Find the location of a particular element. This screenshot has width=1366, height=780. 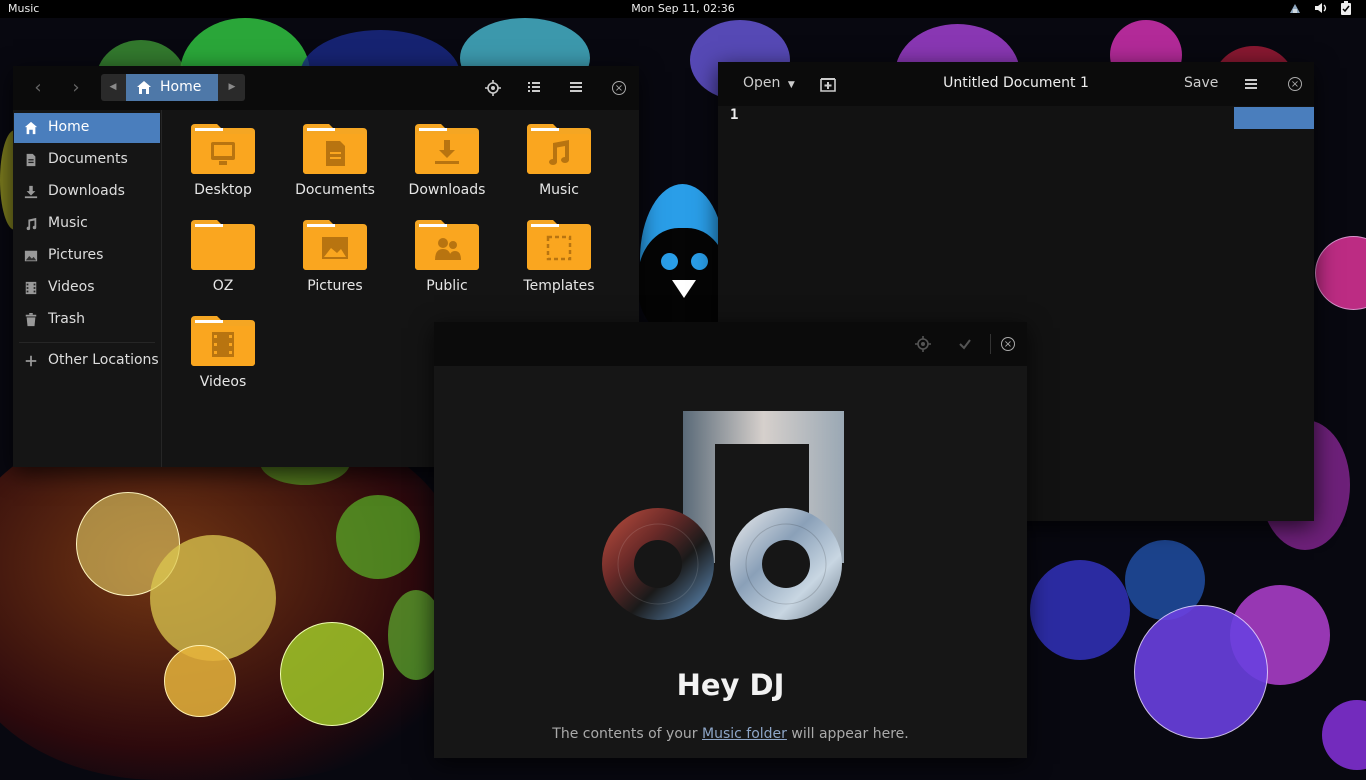

sidebar-item-label: Documents is located at coordinates (88, 159).